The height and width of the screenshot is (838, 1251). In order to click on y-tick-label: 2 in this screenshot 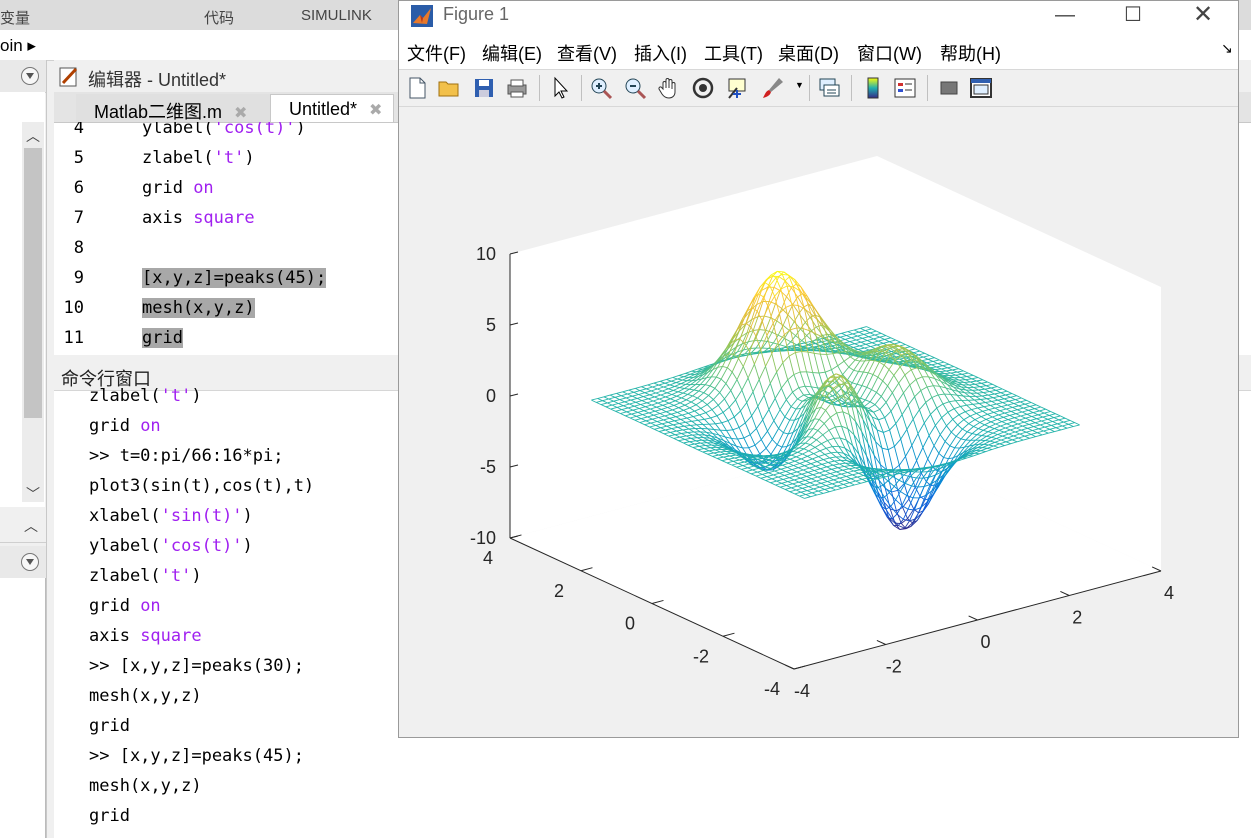, I will do `click(559, 591)`.